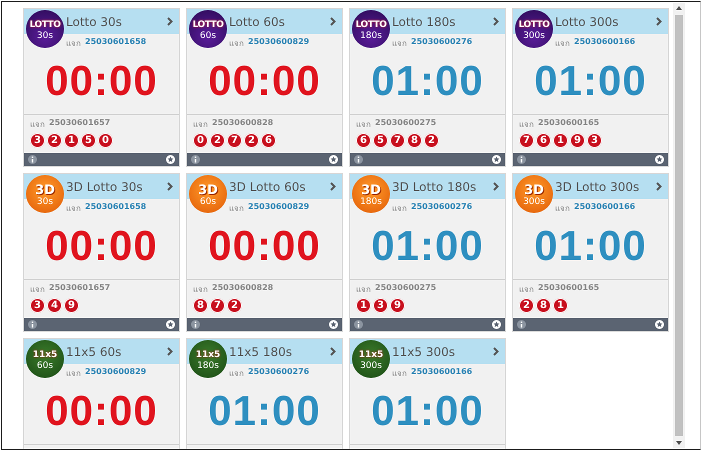 This screenshot has width=702, height=455. I want to click on scroll-down-arrow, so click(679, 443).